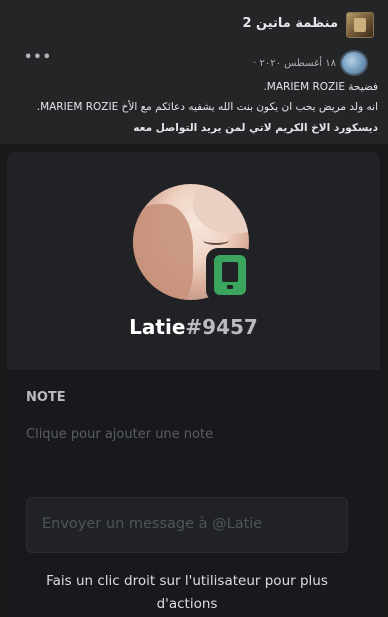 Image resolution: width=388 pixels, height=617 pixels. I want to click on group-header: منظمة ماتين 2, so click(194, 23).